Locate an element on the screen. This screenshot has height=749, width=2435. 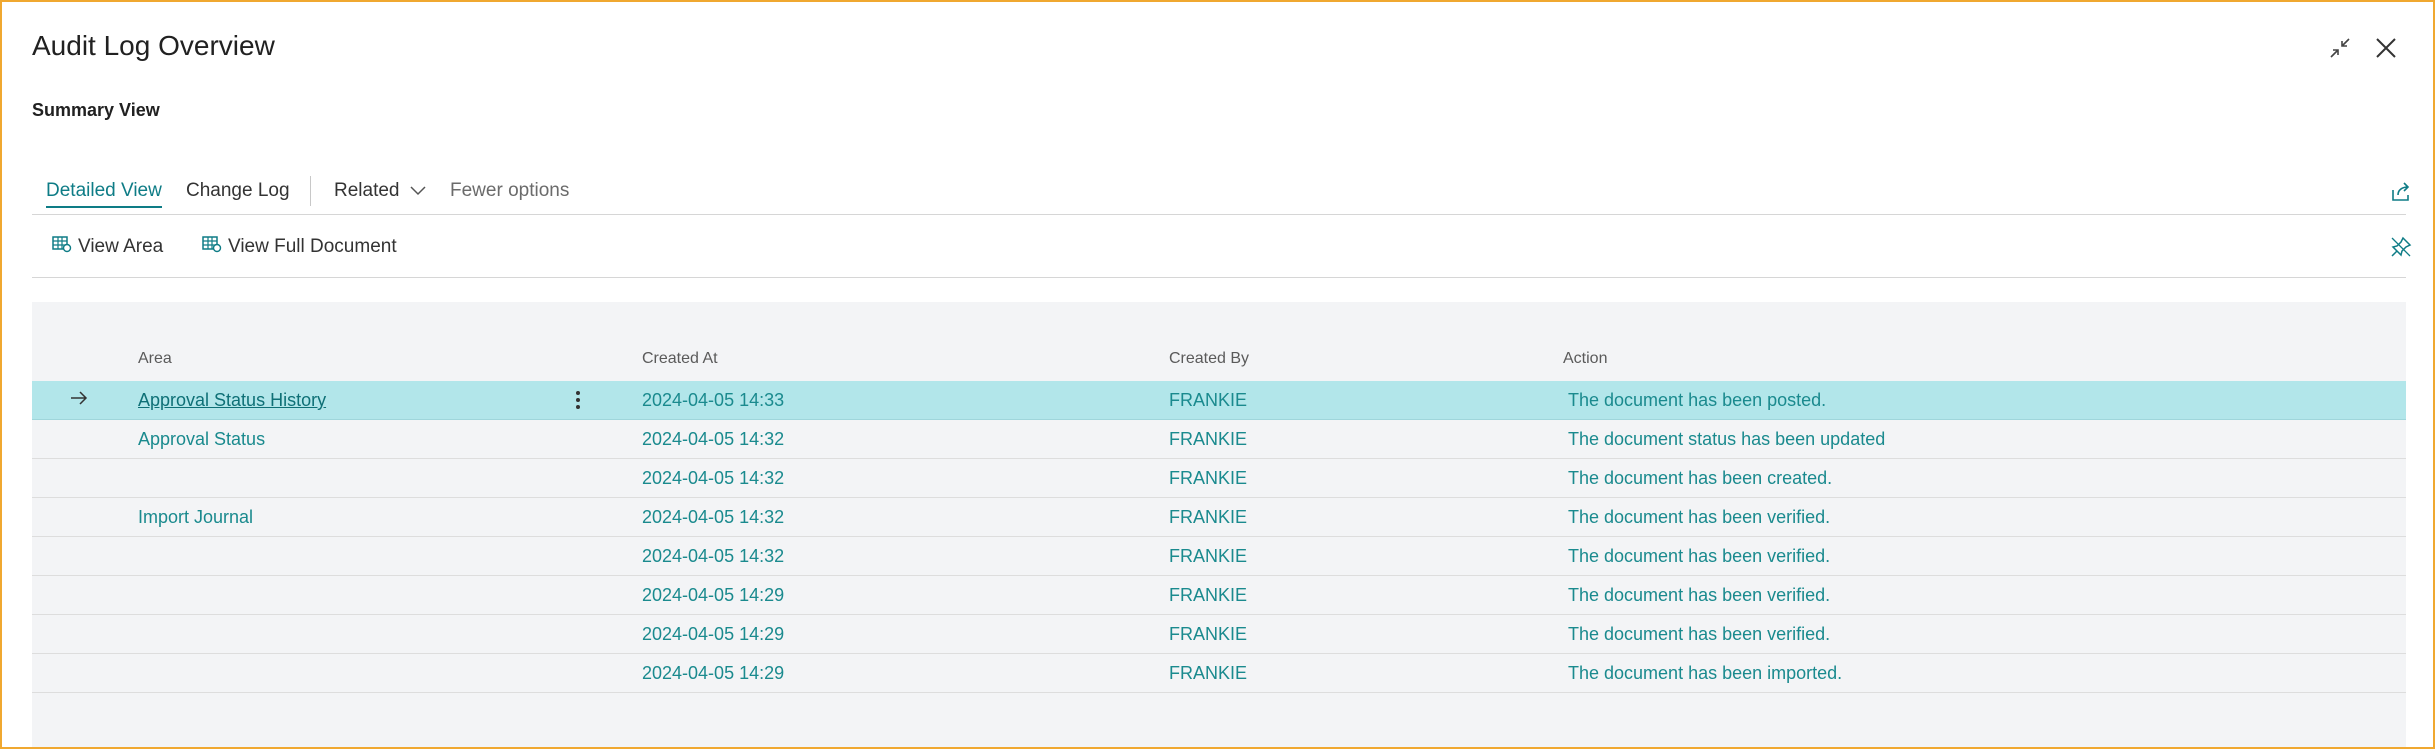
view-full-document-button: View Full Document is located at coordinates (299, 247).